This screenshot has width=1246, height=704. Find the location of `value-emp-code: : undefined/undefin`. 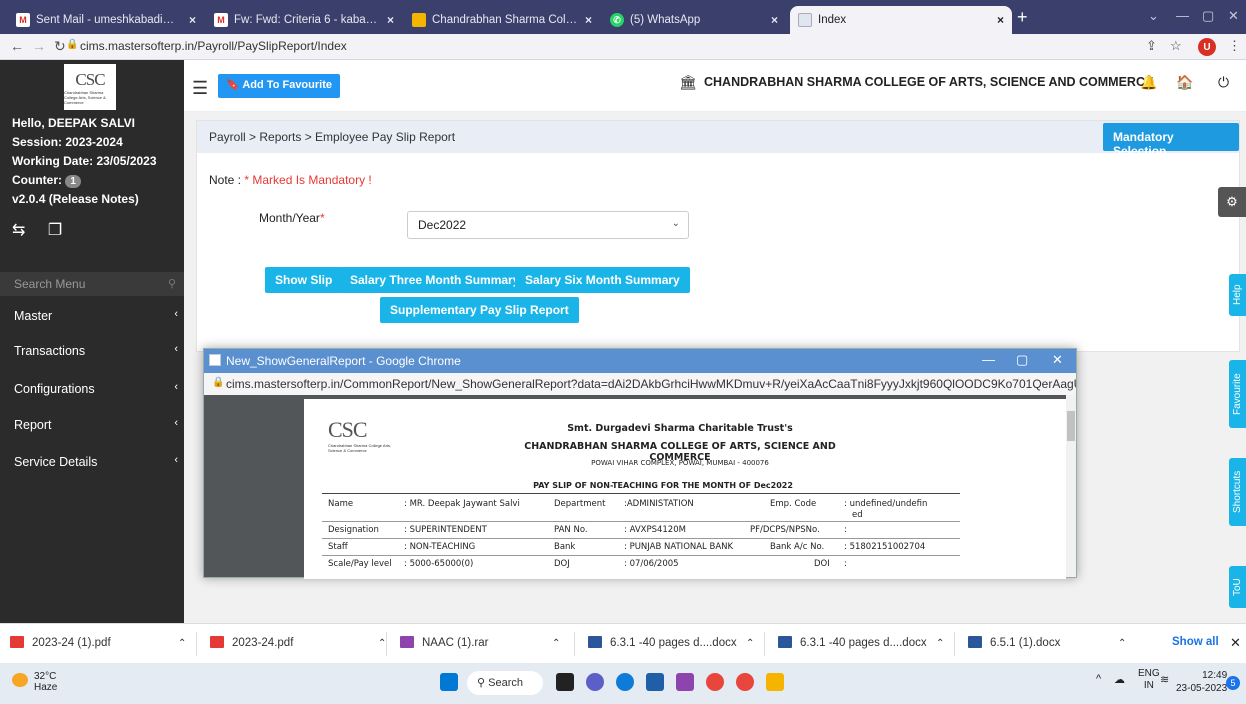

value-emp-code: : undefined/undefin is located at coordinates (886, 504).